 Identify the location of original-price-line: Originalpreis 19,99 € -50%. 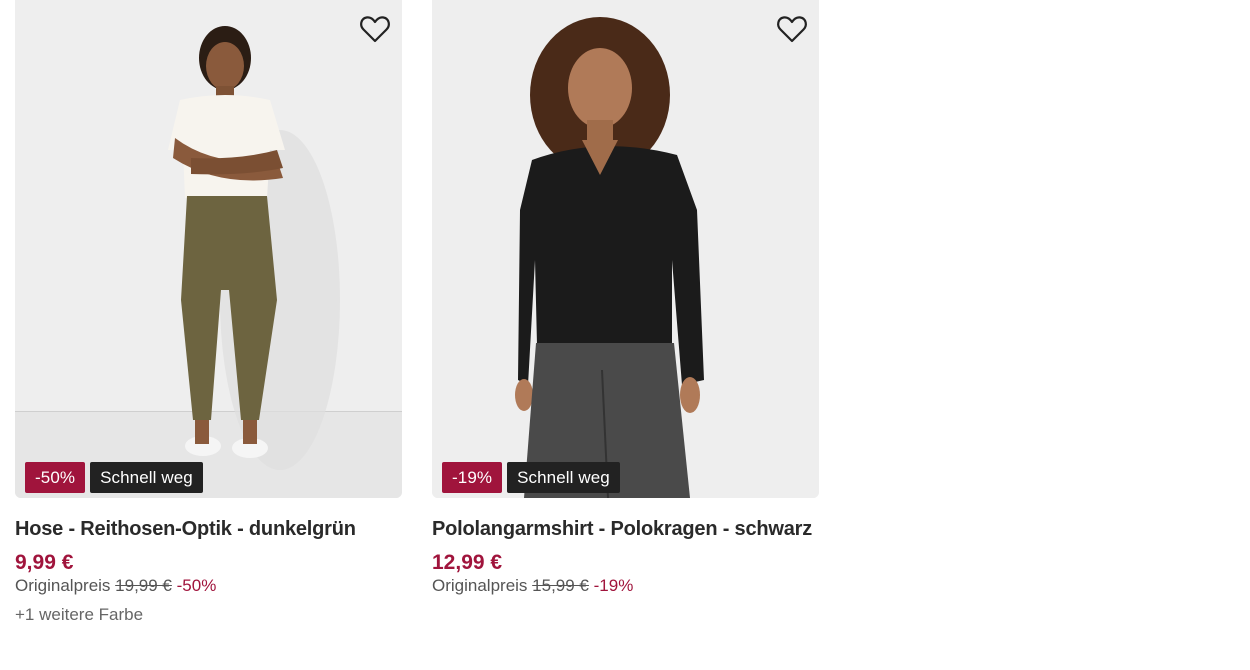
(208, 586).